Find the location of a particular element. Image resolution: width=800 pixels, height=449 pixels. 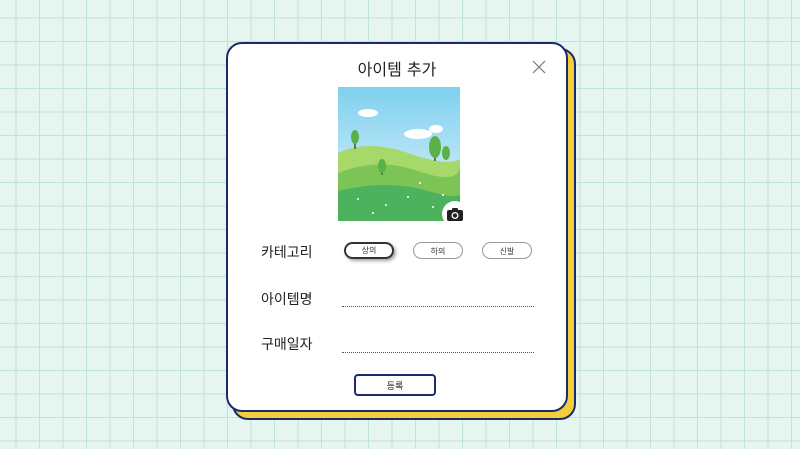

camera-button is located at coordinates (455, 214).